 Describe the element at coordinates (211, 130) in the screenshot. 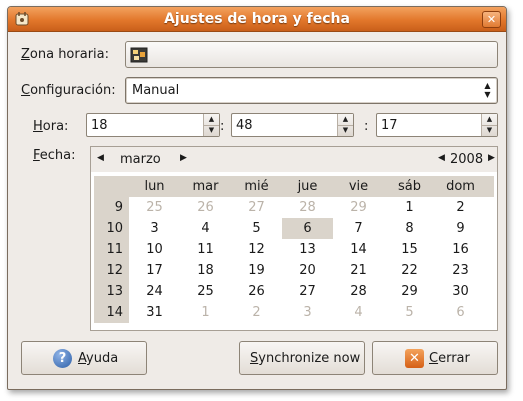

I see `hour-decrement-button: ▼` at that location.